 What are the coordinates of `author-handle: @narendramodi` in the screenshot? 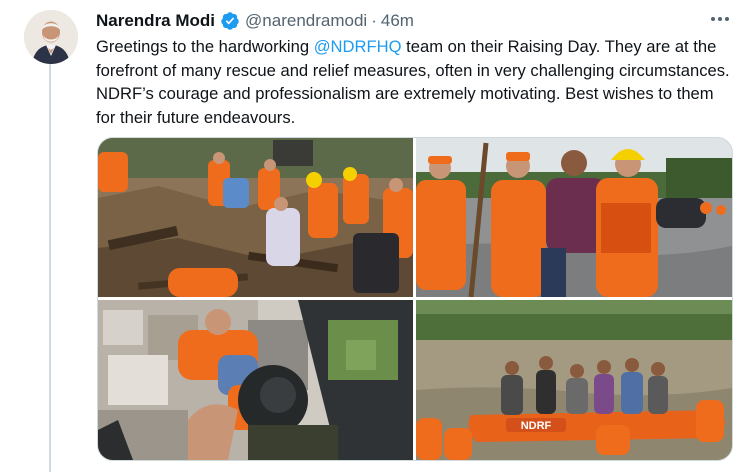 It's located at (306, 21).